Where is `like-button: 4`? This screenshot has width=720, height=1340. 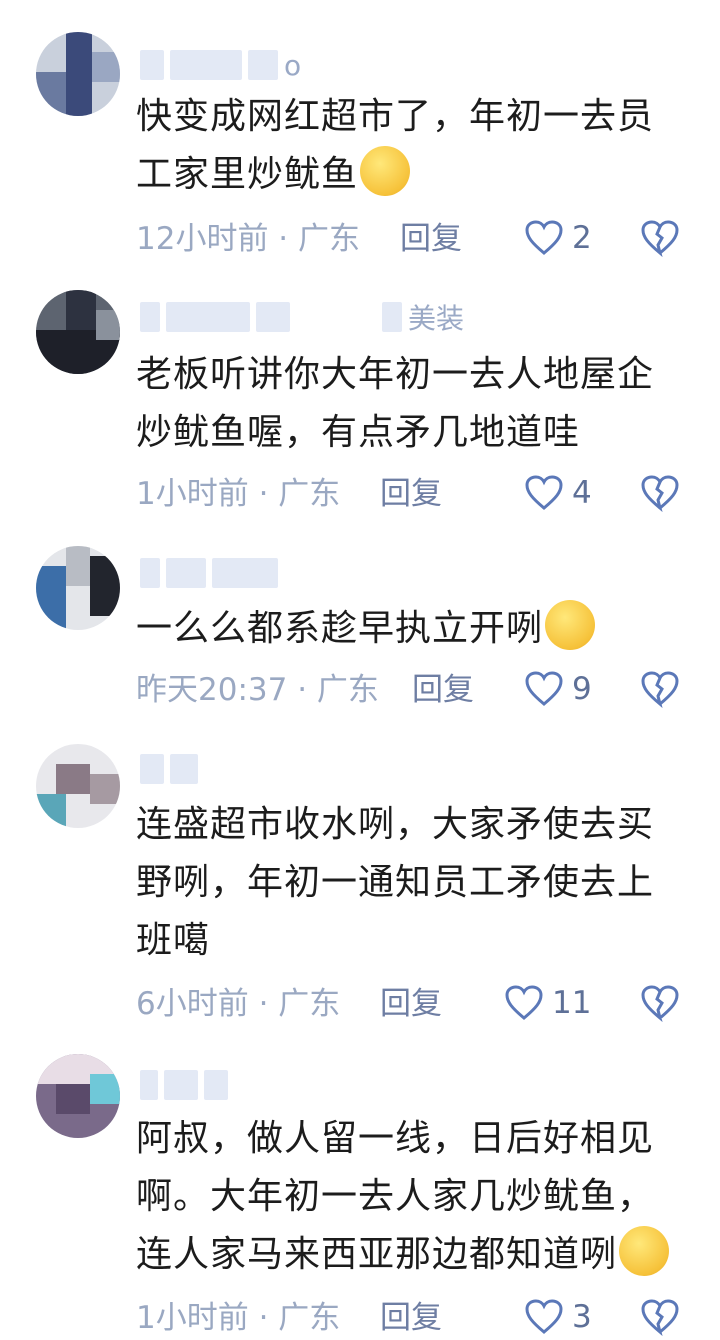
like-button: 4 is located at coordinates (558, 493).